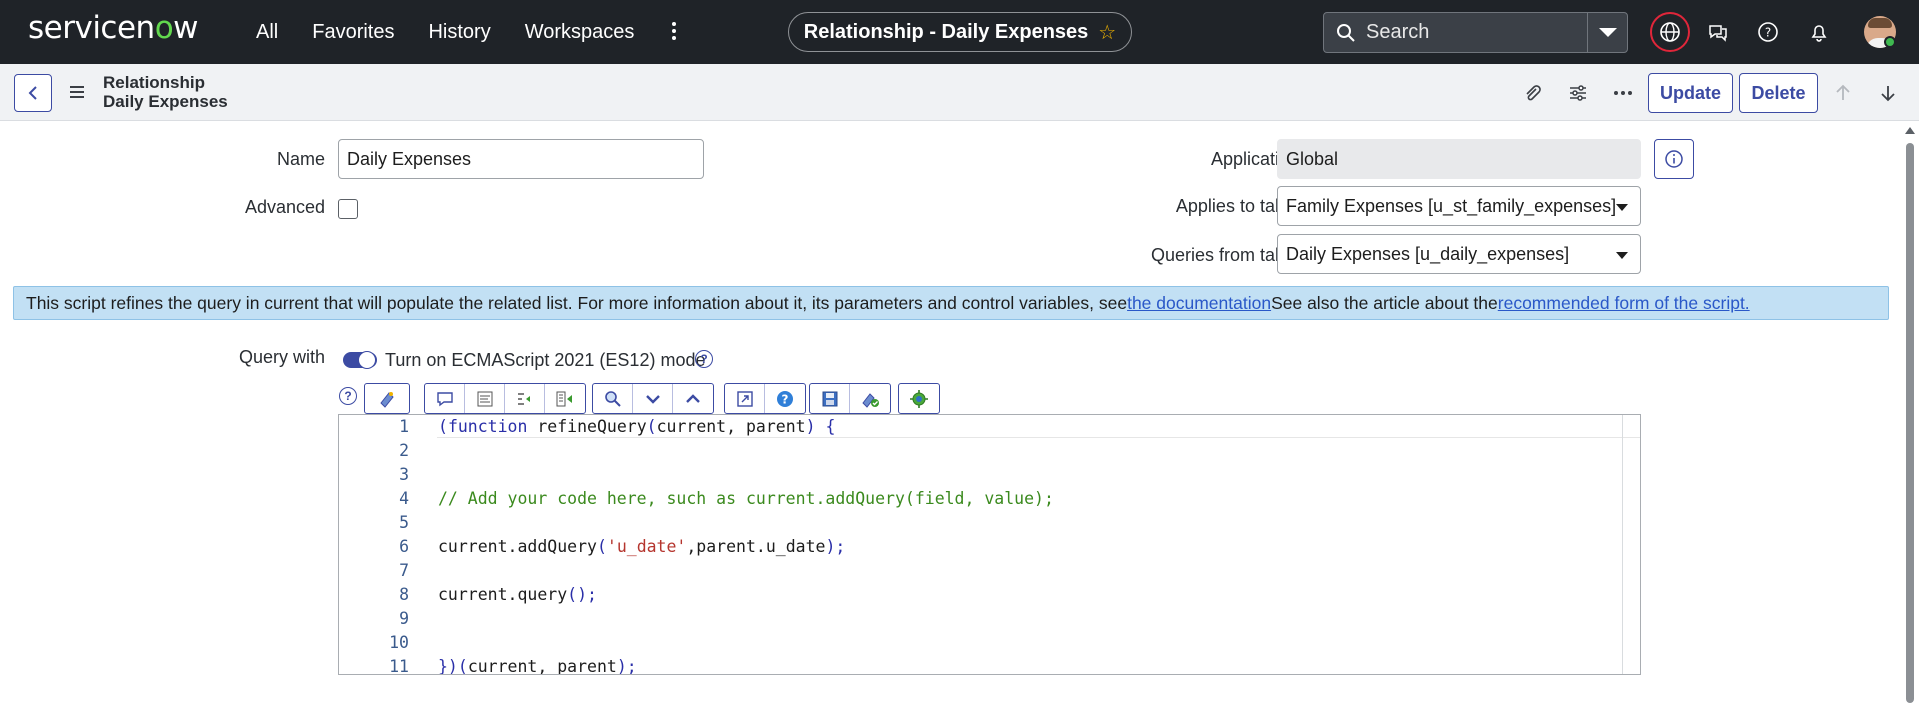 This screenshot has height=703, width=1919. I want to click on replace-all-icon, so click(565, 398).